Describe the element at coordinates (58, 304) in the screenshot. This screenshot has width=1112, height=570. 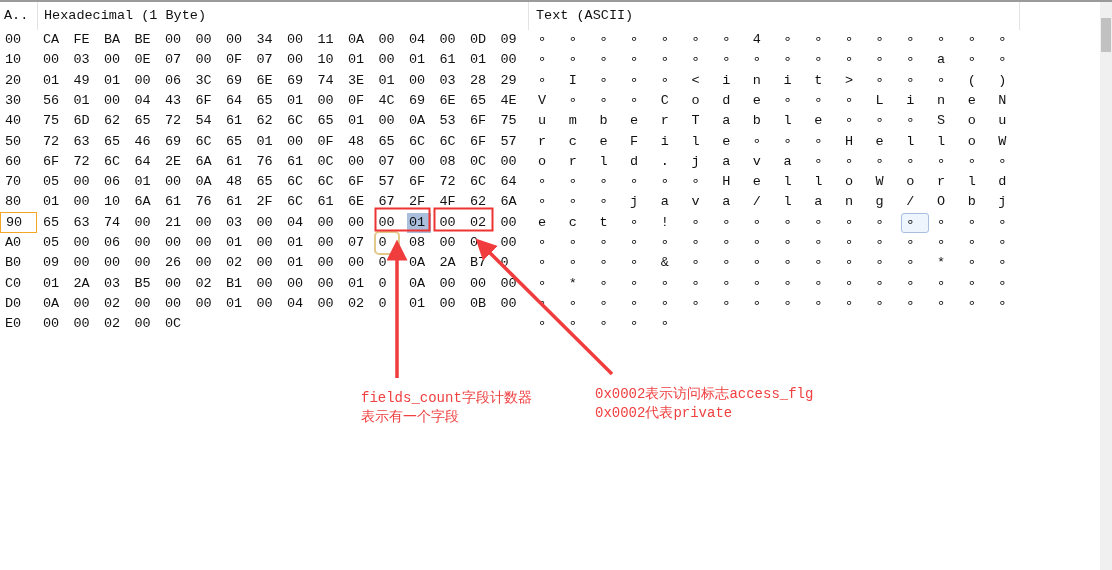
I see `hex-byte: 0A` at that location.